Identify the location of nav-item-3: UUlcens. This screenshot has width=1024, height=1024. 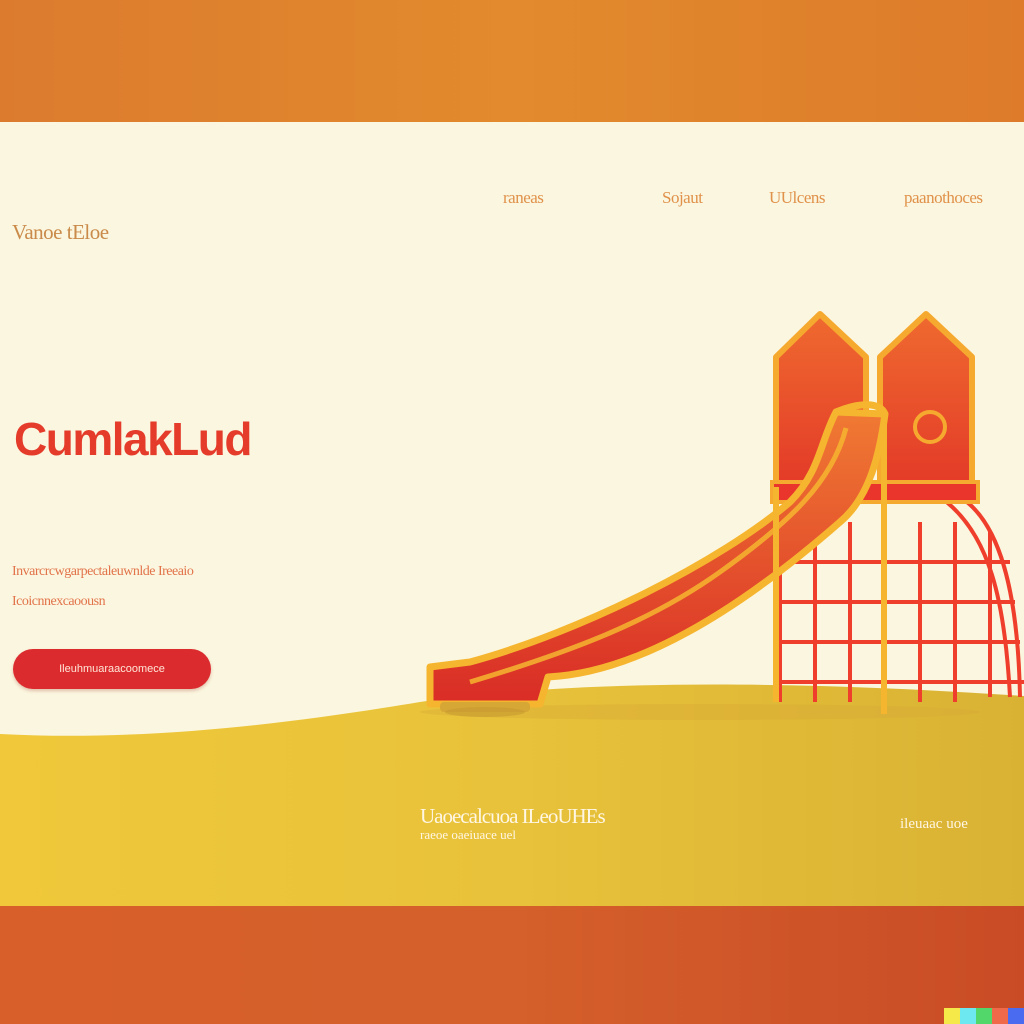
(797, 198).